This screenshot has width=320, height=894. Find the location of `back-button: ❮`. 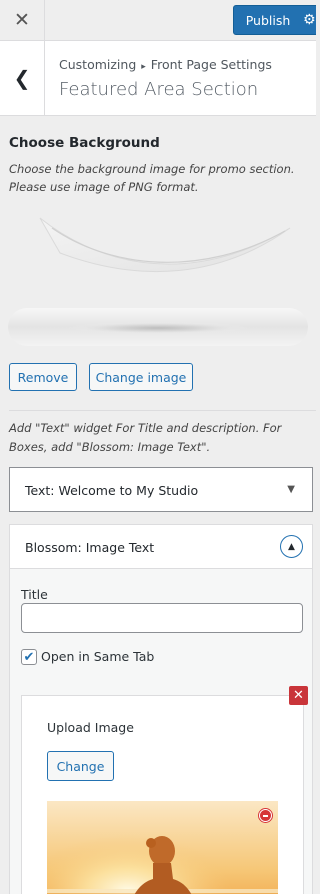

back-button: ❮ is located at coordinates (22, 78).